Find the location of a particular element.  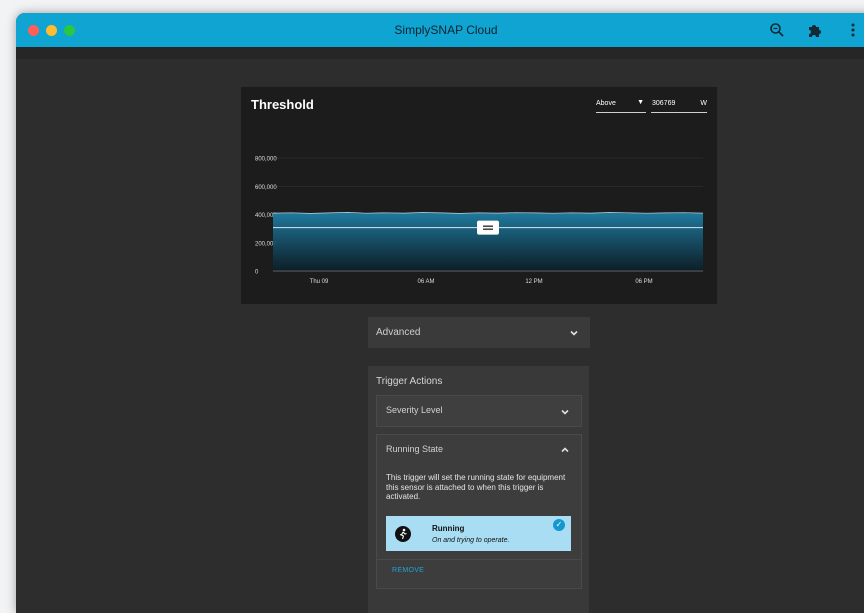

title-bar: SimplySNAP Cloud is located at coordinates (440, 30).